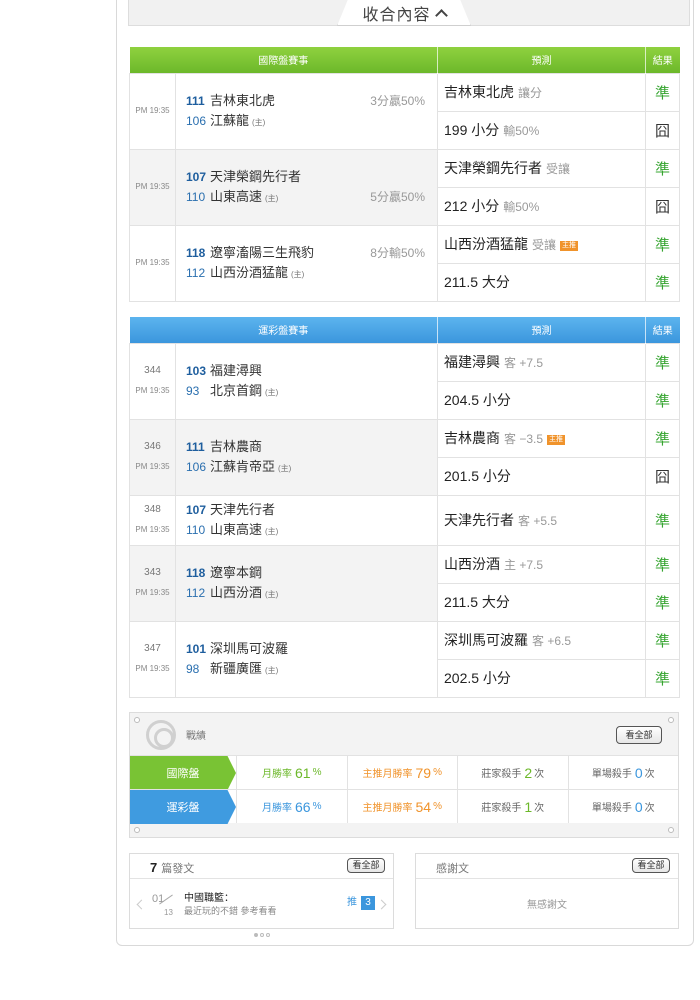  Describe the element at coordinates (472, 564) in the screenshot. I see `prediction-main: 山西汾酒` at that location.